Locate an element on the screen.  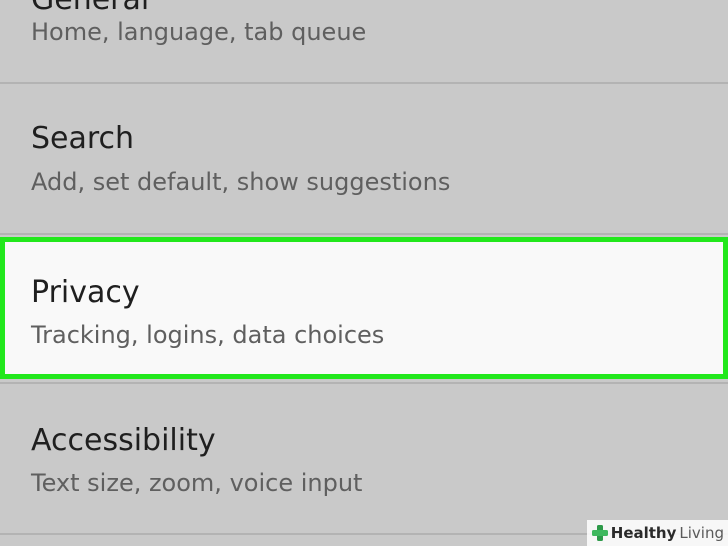
settings-item-title: Privacy is located at coordinates (85, 292).